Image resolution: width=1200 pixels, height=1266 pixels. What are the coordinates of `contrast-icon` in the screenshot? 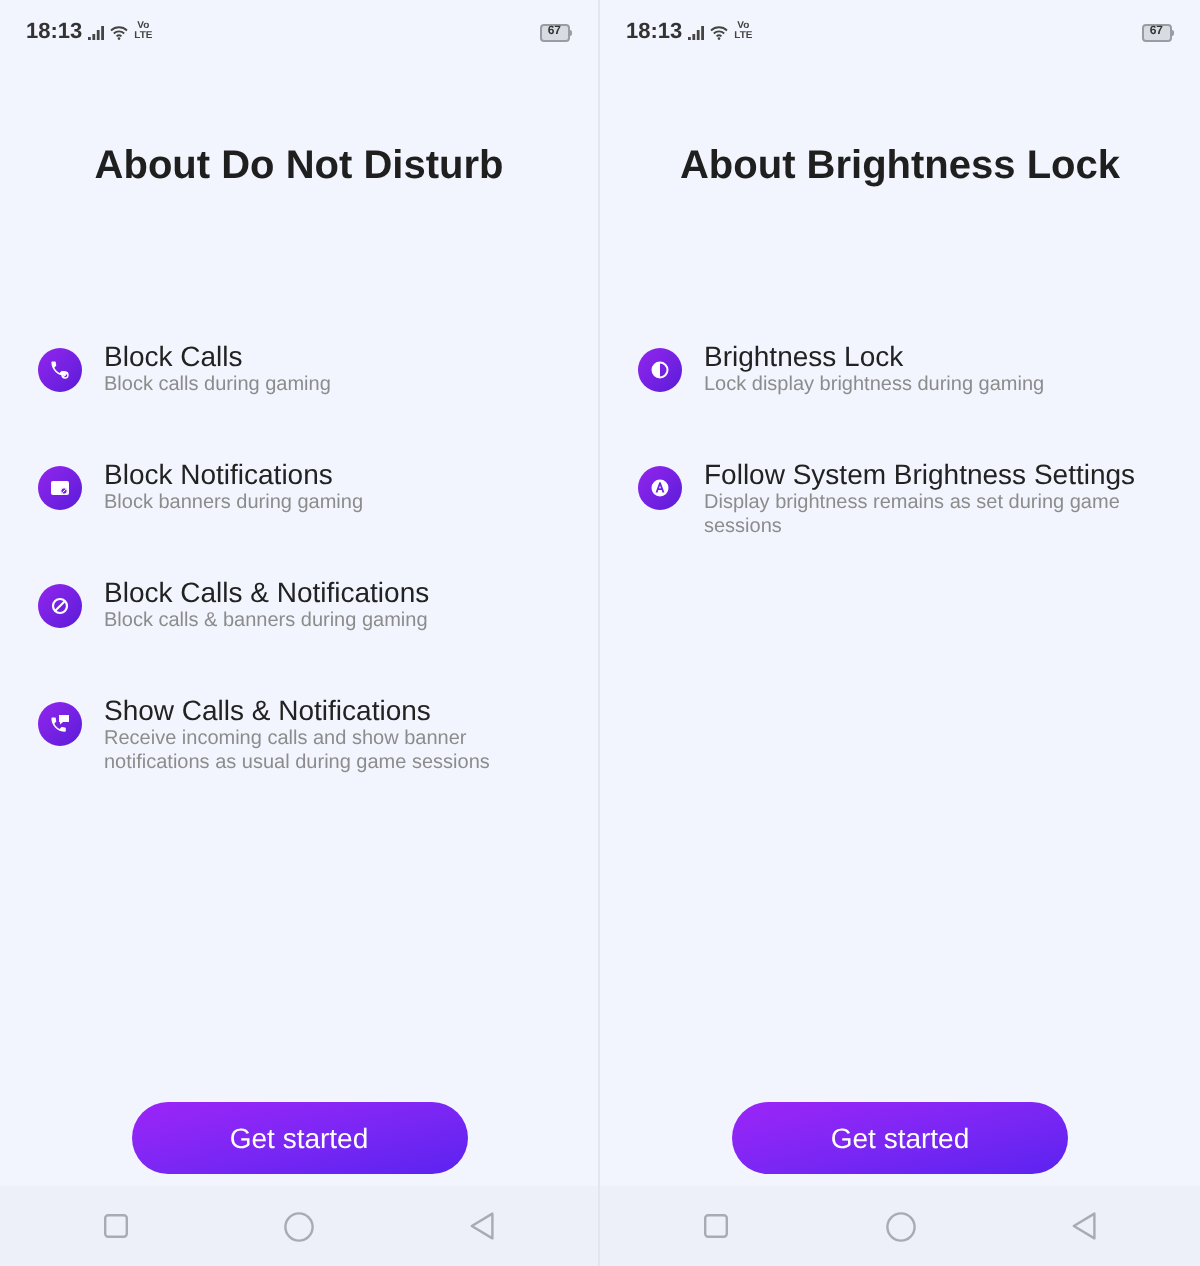 It's located at (660, 370).